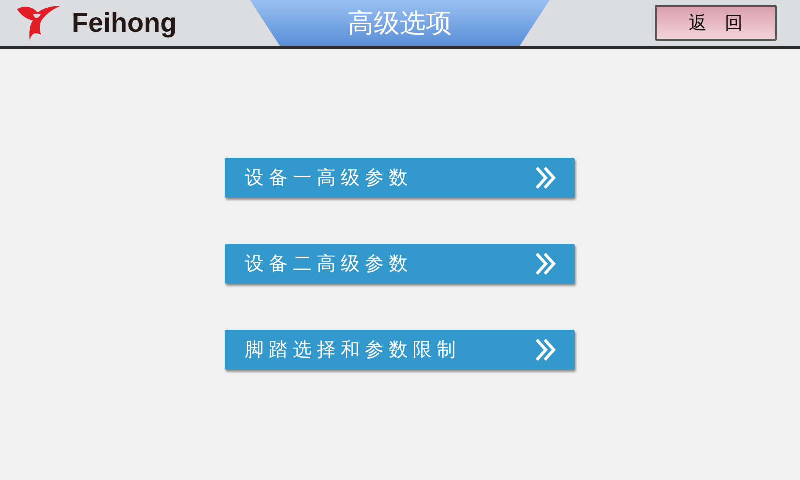  I want to click on menu-button: 设备二高级参数, so click(400, 264).